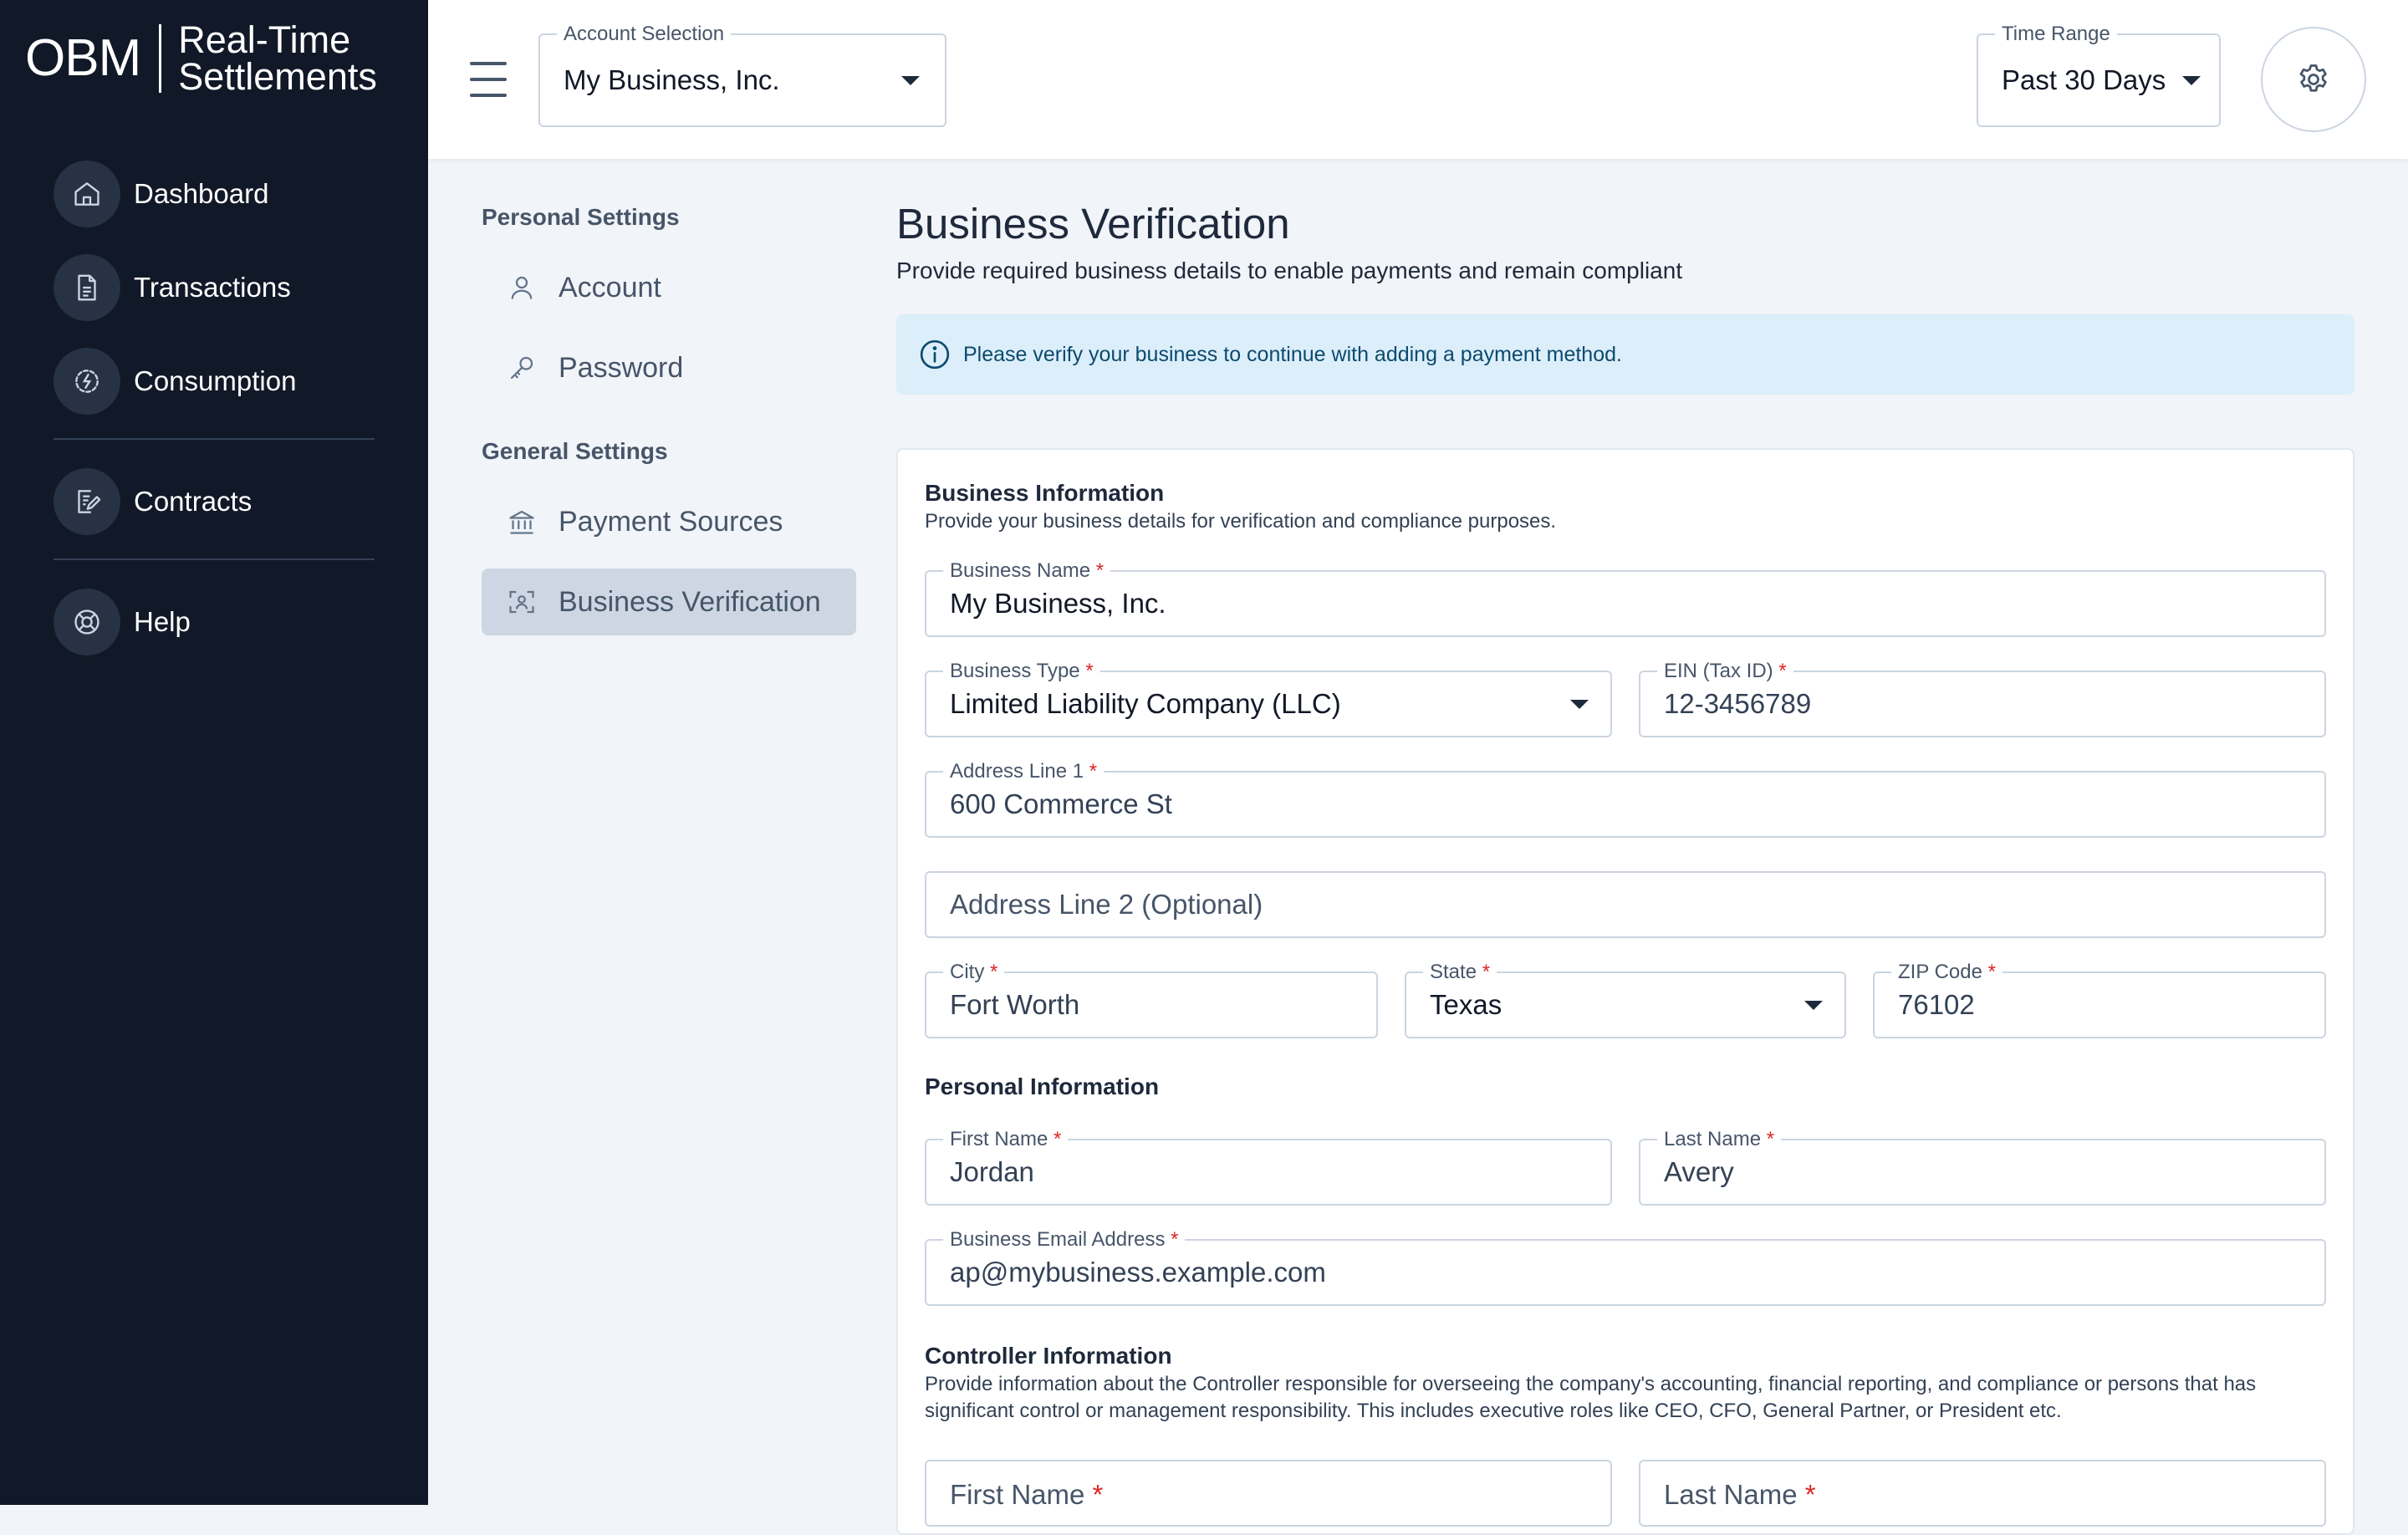 The width and height of the screenshot is (2408, 1535). What do you see at coordinates (214, 194) in the screenshot?
I see `nav-item-dashboard: Dashboard` at bounding box center [214, 194].